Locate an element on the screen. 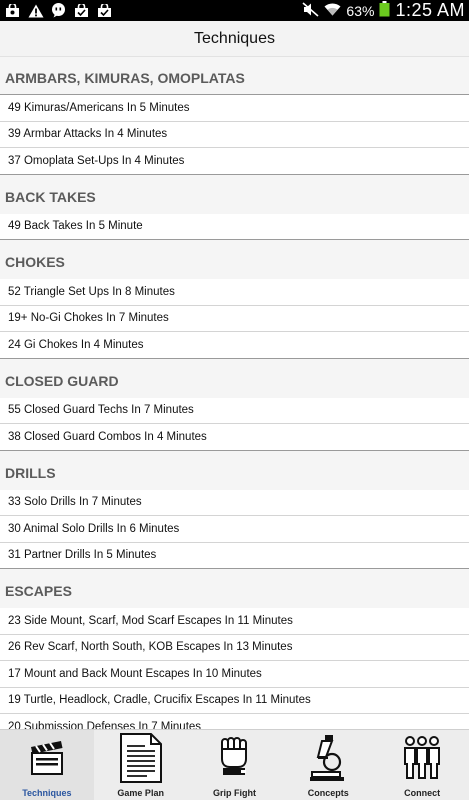 This screenshot has width=469, height=800. section-header-armbars: ARMBARS, KIMURAS, OMOPLATAS is located at coordinates (234, 75).